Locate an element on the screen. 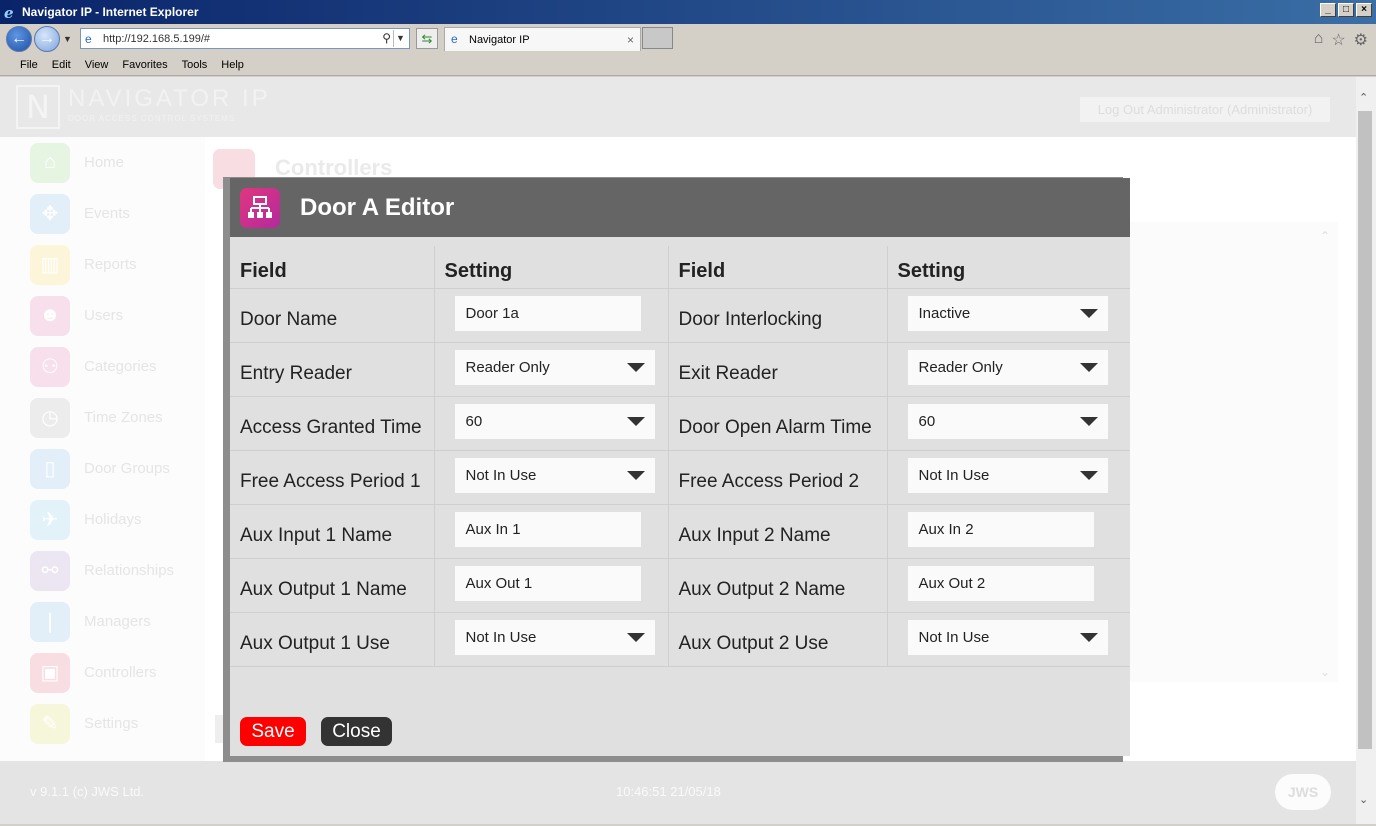  sidebar-item-label: Home is located at coordinates (104, 162).